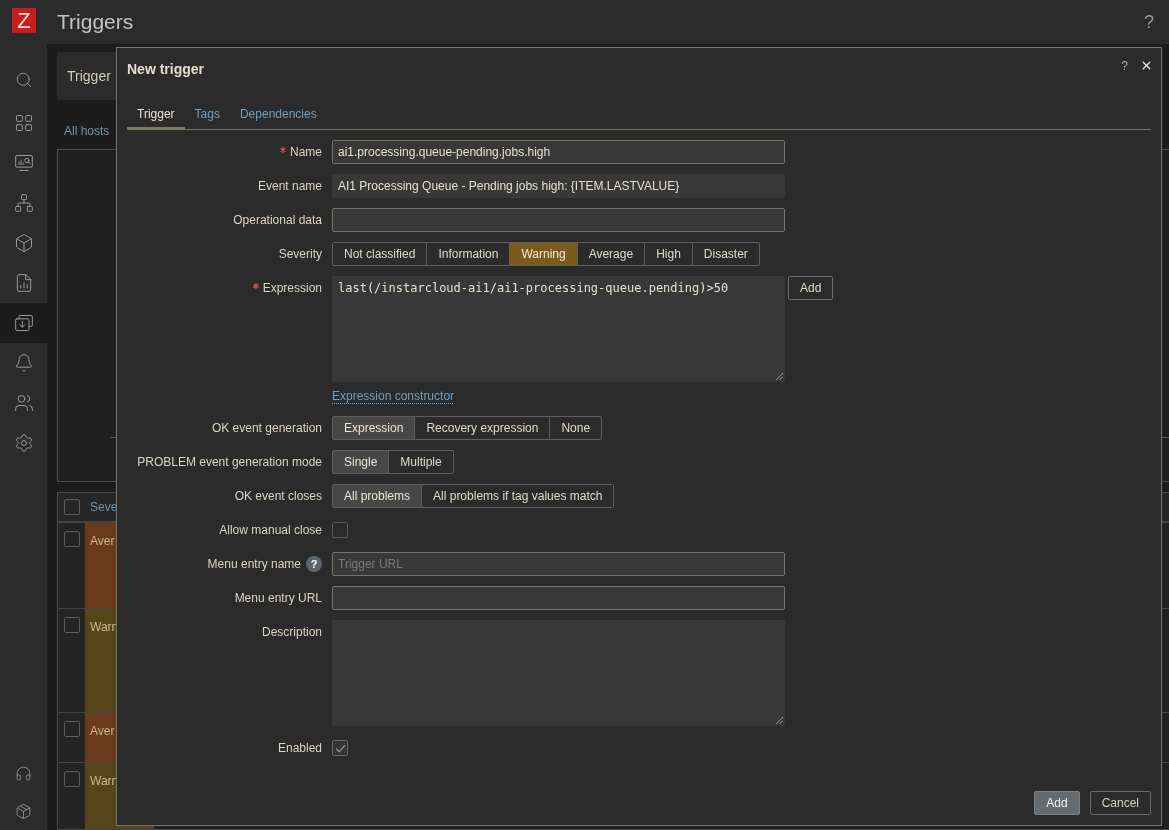 The image size is (1169, 830). I want to click on field-label: Menu entry name, so click(254, 564).